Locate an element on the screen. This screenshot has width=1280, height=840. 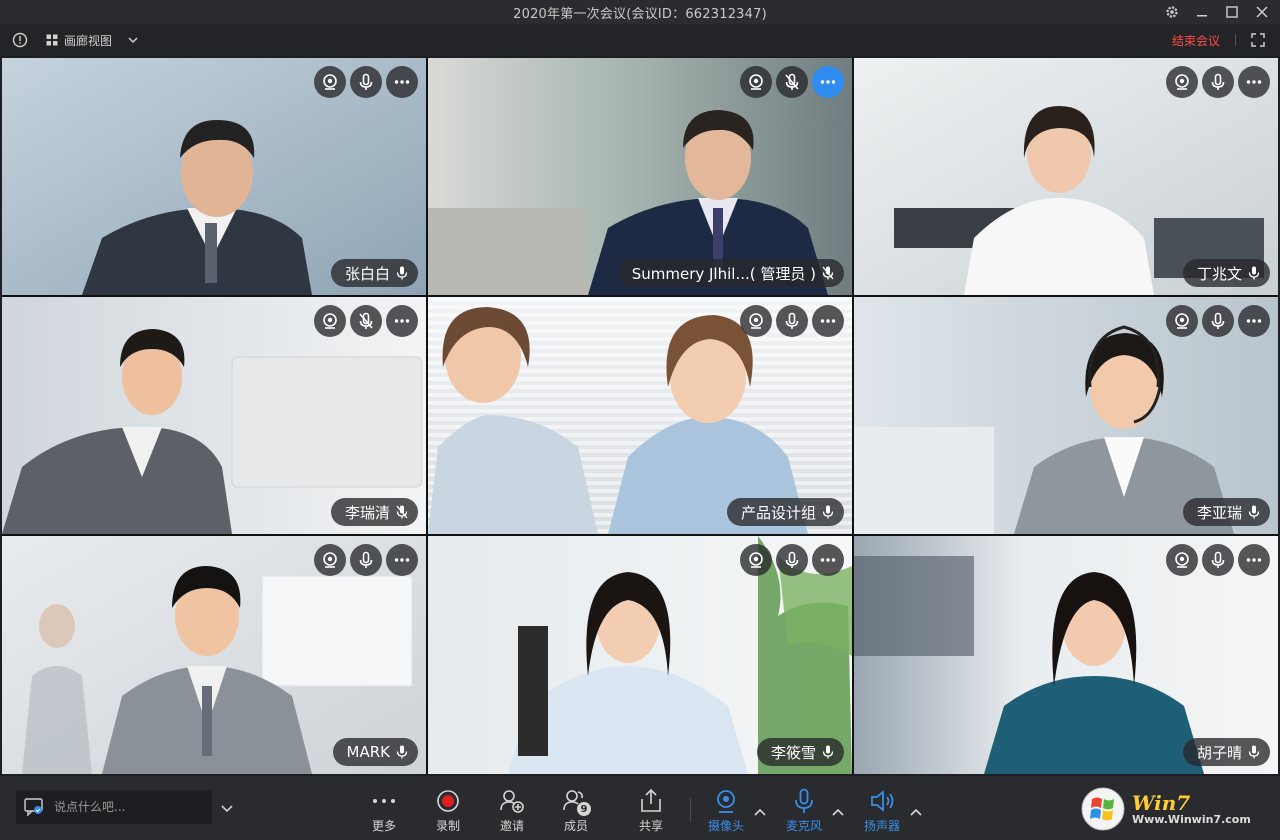
record-label: 录制 is located at coordinates (448, 825).